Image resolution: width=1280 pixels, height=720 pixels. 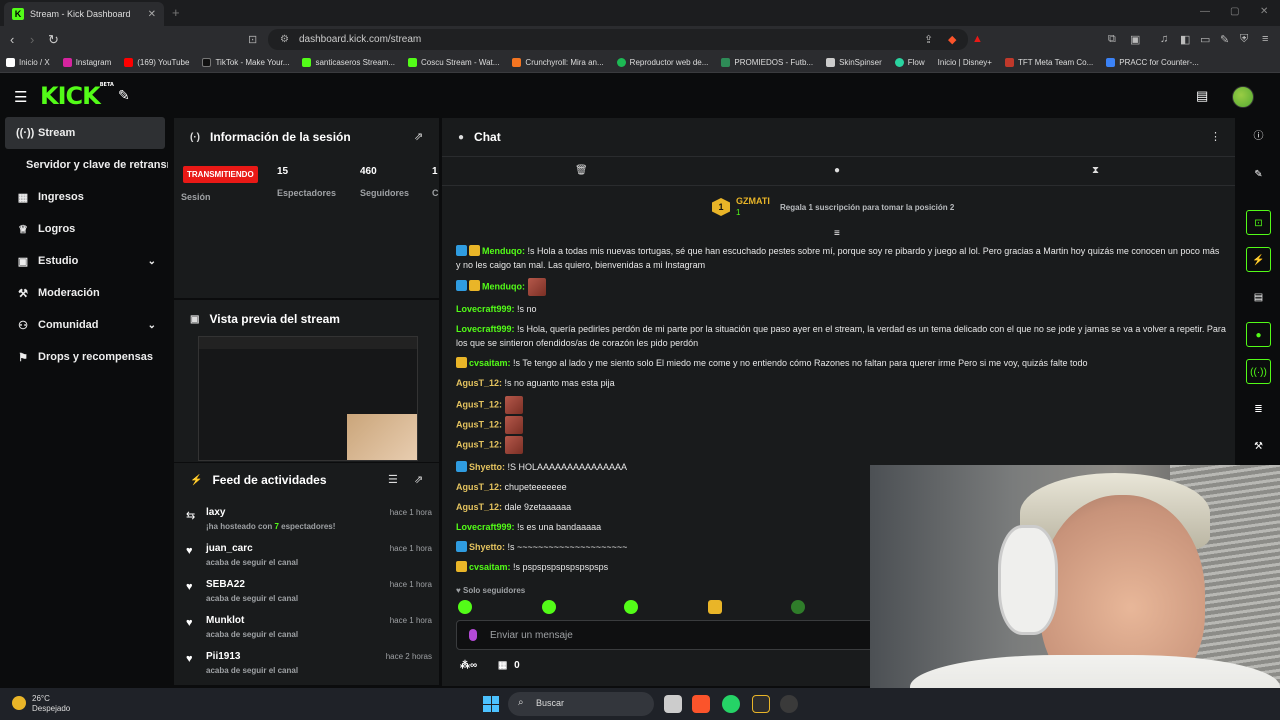 I want to click on lightning-icon: ⚡, so click(x=1258, y=259).